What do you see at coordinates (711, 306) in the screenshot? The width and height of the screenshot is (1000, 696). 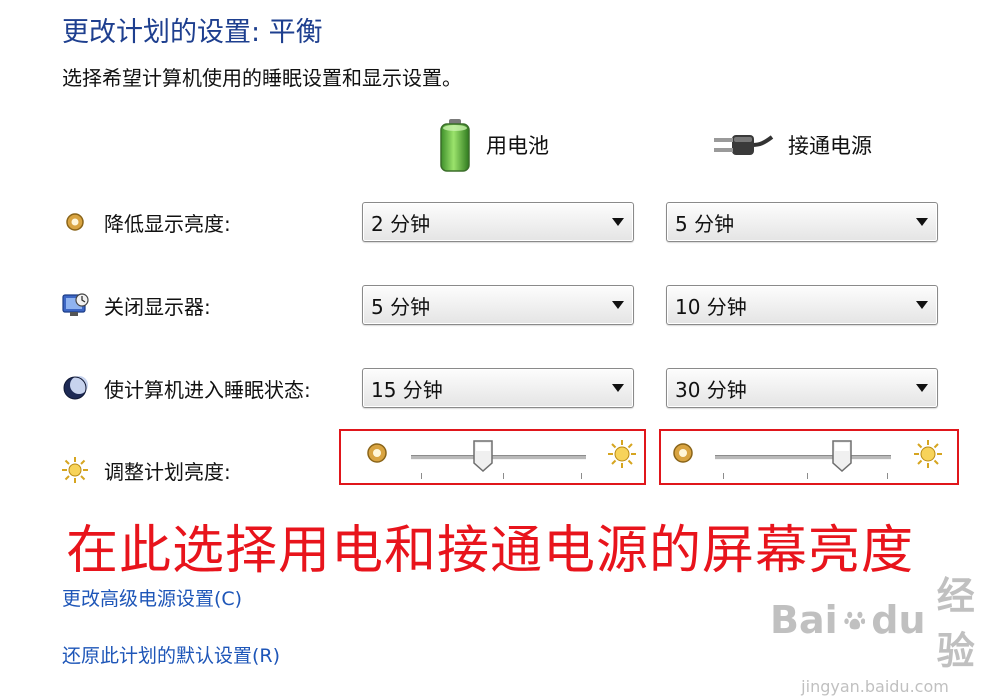 I see `dropdown-value: 10 分钟` at bounding box center [711, 306].